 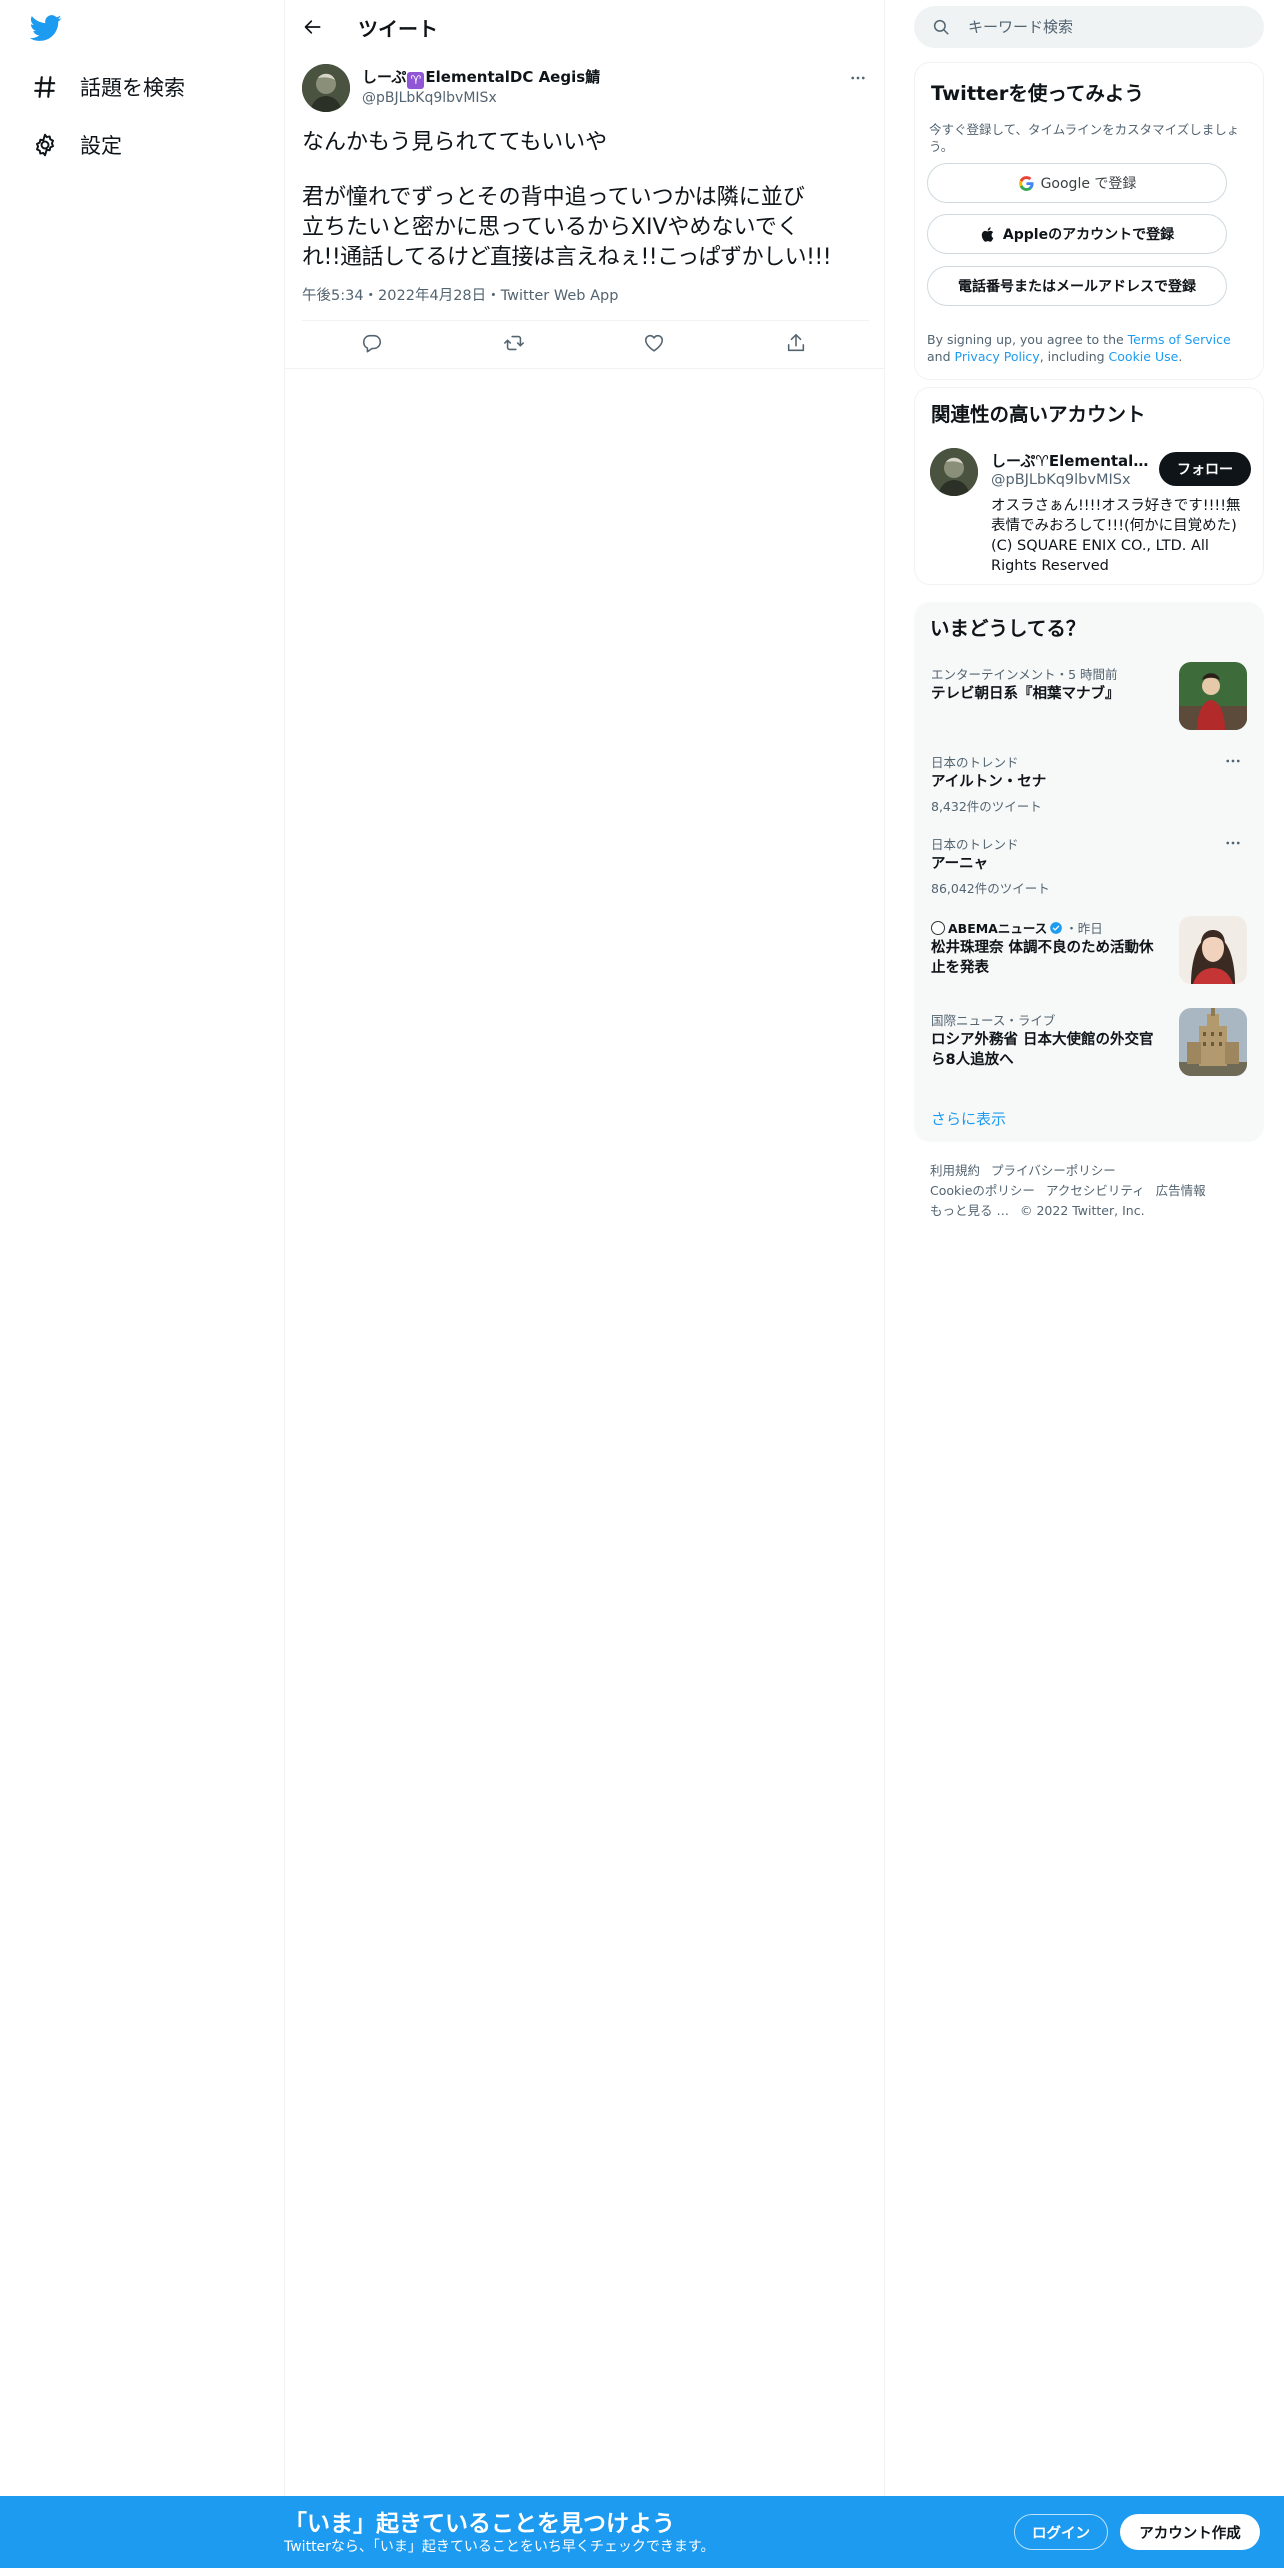 What do you see at coordinates (993, 1020) in the screenshot?
I see `trend-meta: 国際ニュース・ライブ` at bounding box center [993, 1020].